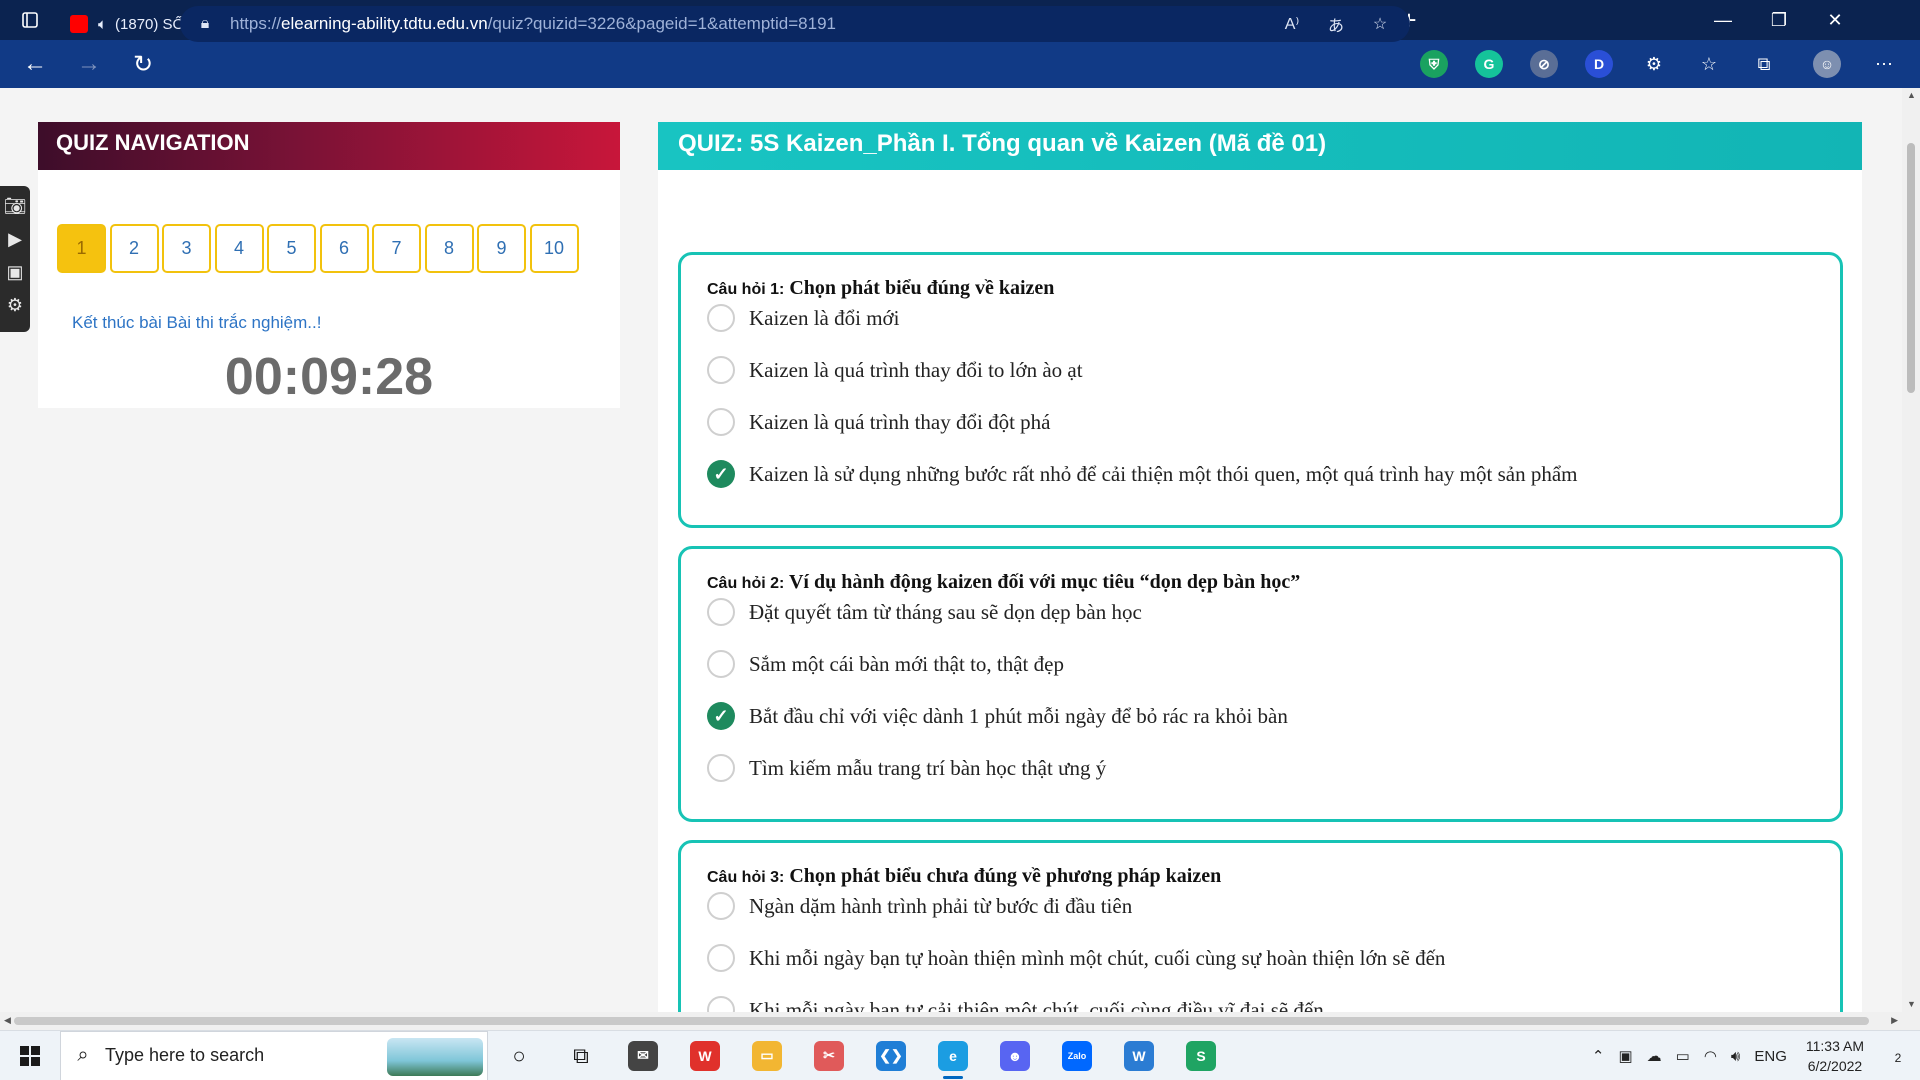 The height and width of the screenshot is (1080, 1920). What do you see at coordinates (35, 64) in the screenshot?
I see `back-icon: ←` at bounding box center [35, 64].